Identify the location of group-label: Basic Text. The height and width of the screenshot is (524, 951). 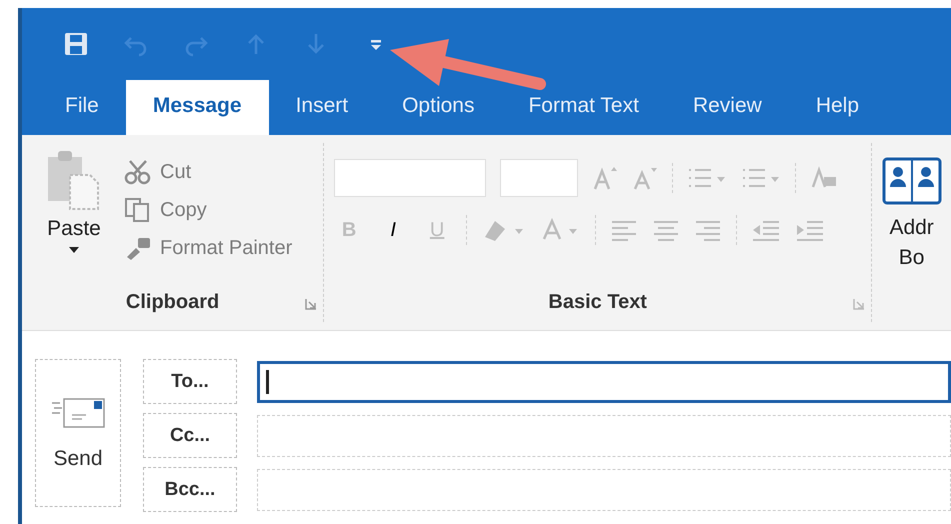
(597, 302).